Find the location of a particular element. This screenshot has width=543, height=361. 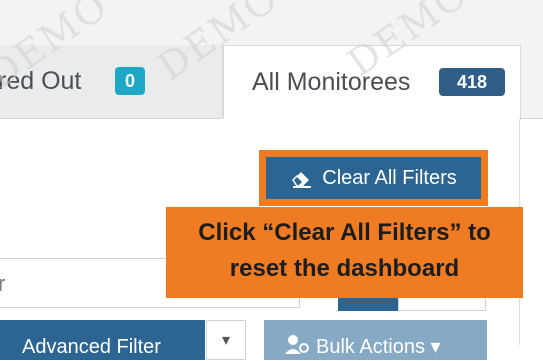

search-placeholder: r is located at coordinates (2, 283).